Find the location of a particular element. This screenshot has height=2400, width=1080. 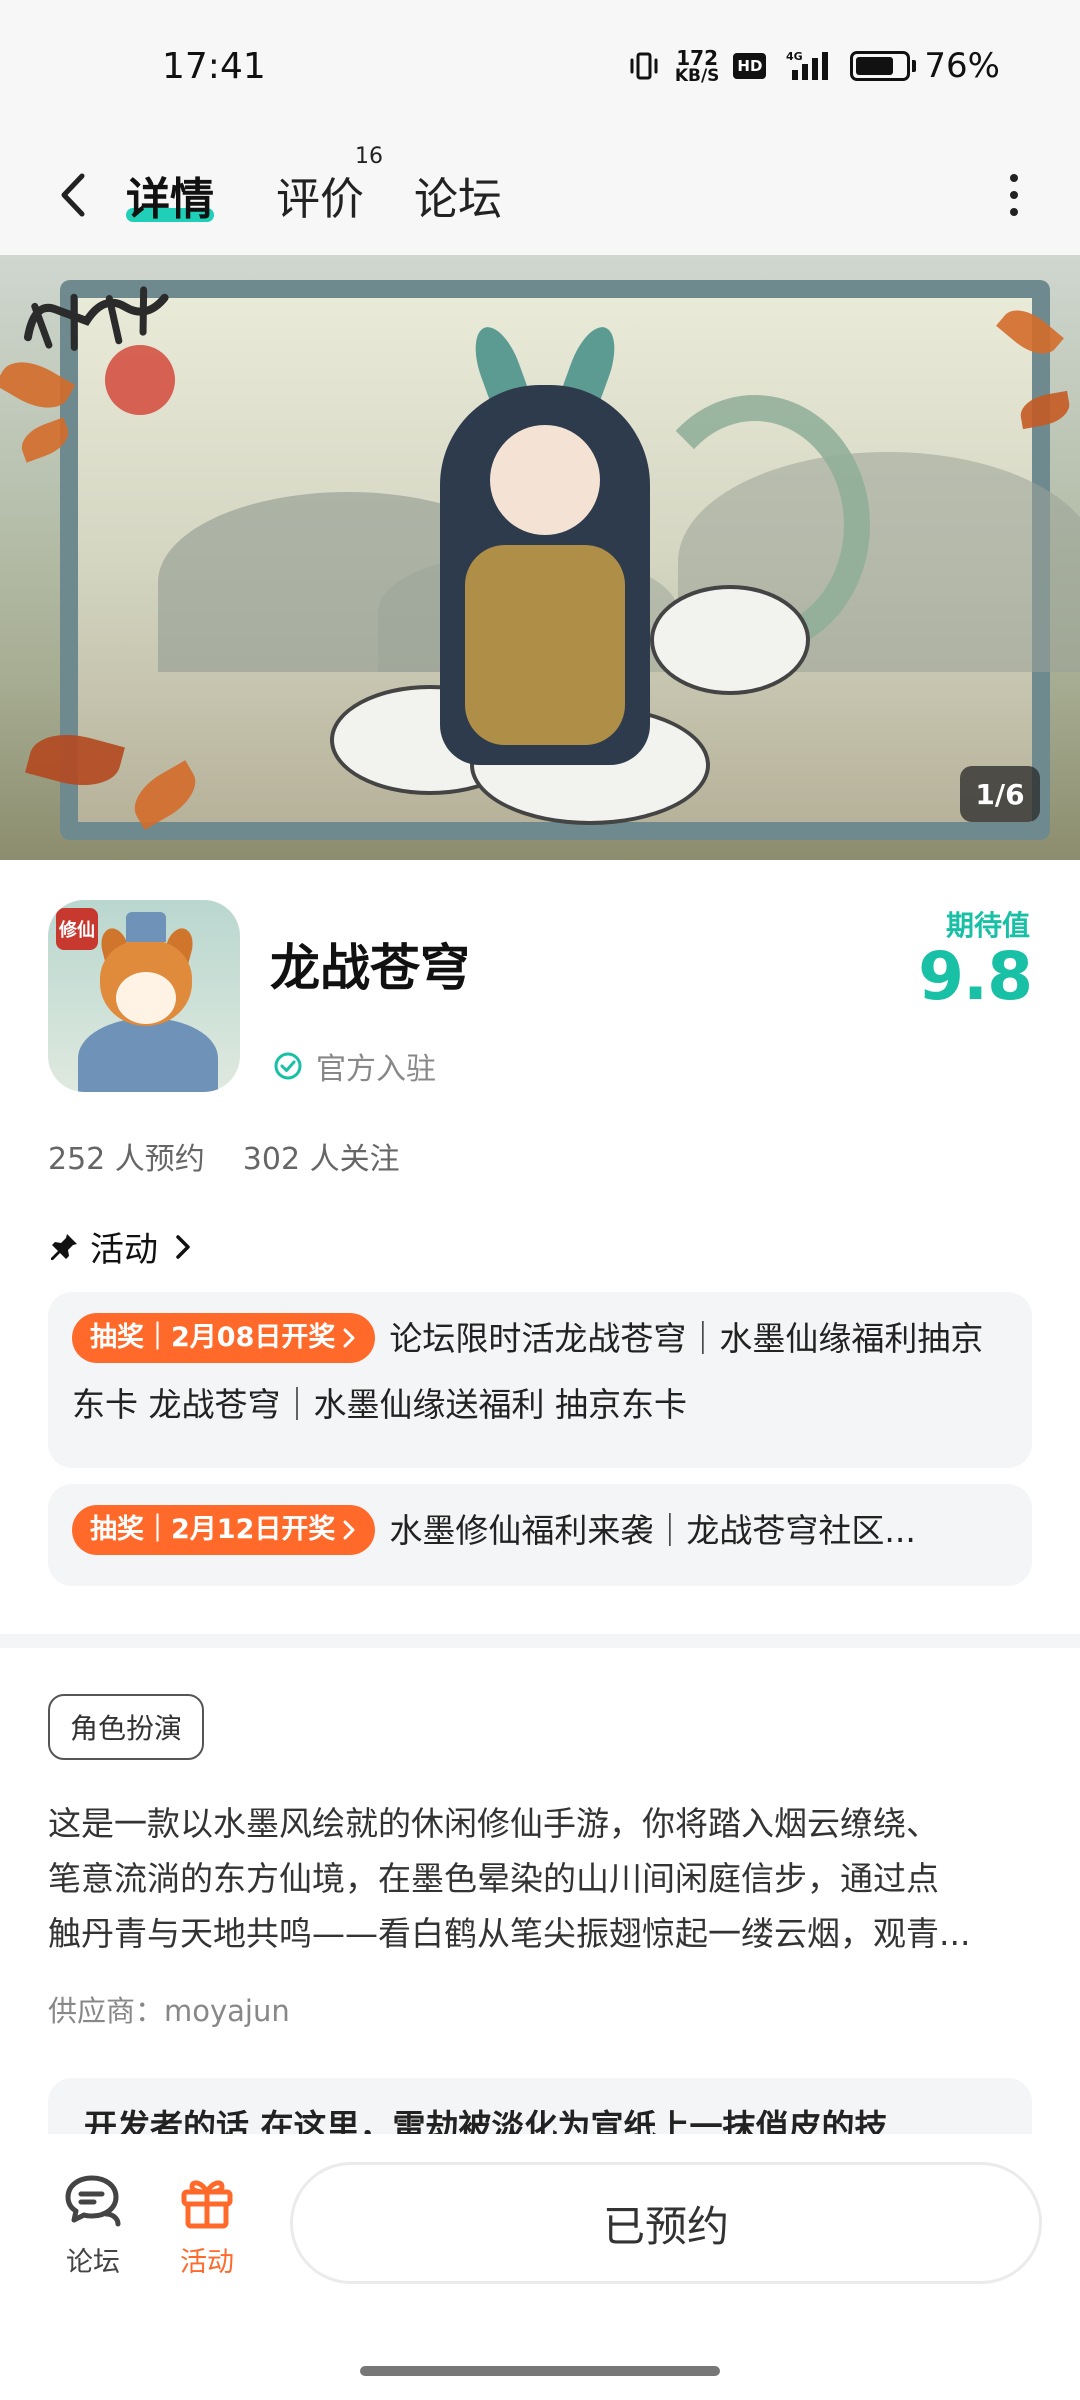

tab-reviews: 评价 is located at coordinates (320, 195).